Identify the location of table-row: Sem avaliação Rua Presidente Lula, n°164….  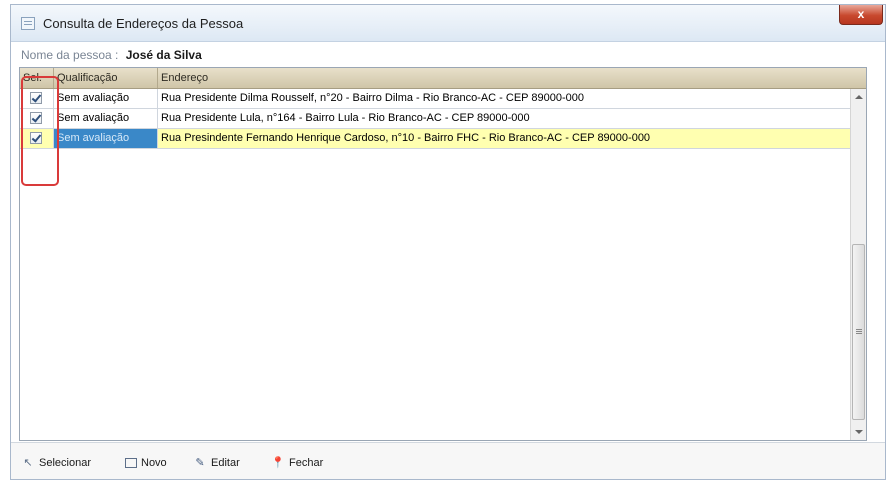
(435, 119).